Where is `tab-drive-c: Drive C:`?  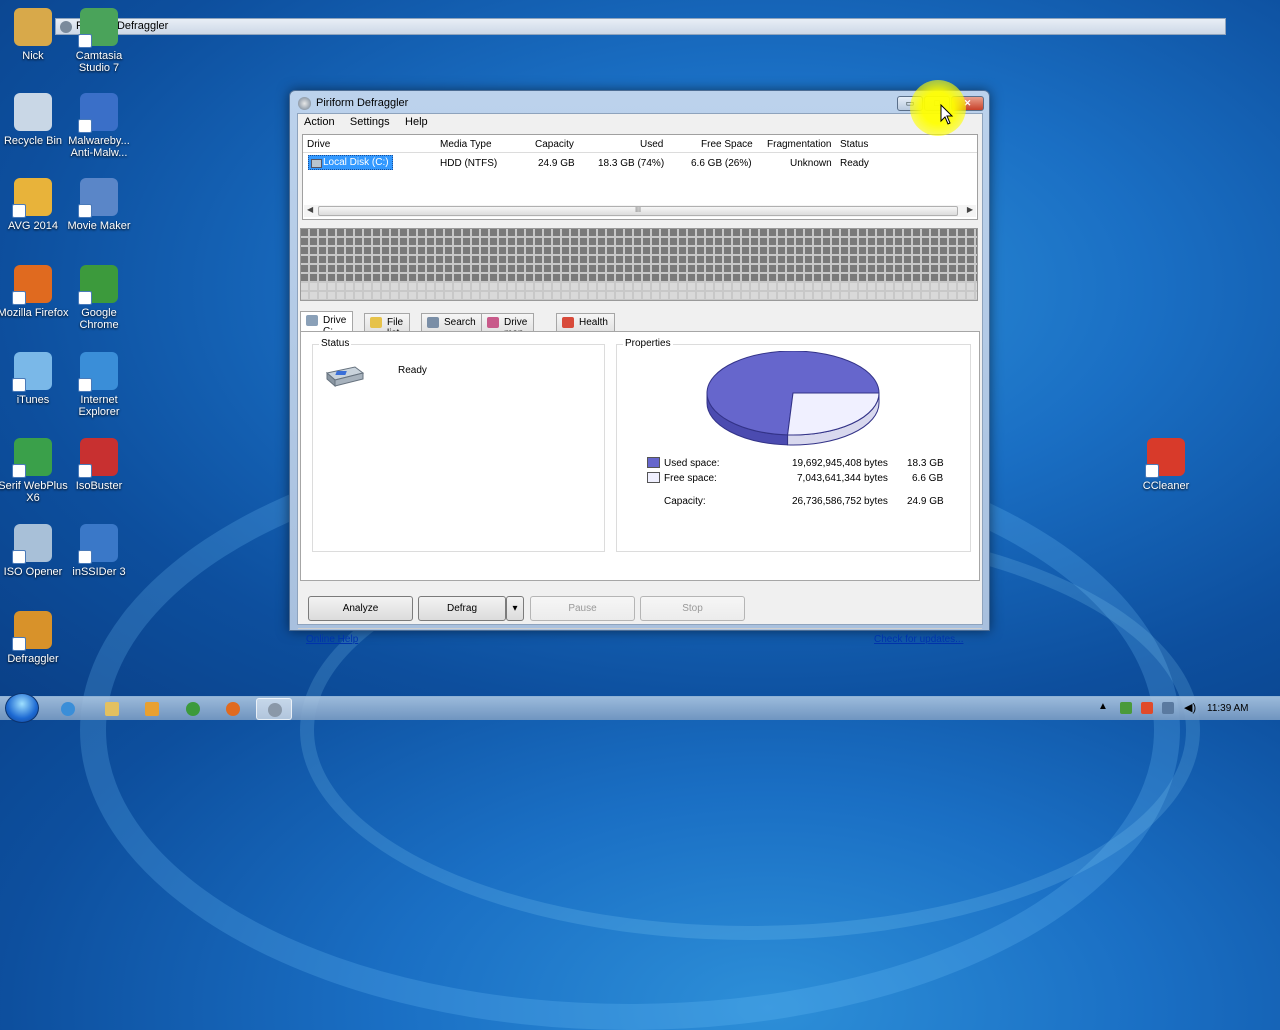 tab-drive-c: Drive C: is located at coordinates (327, 324).